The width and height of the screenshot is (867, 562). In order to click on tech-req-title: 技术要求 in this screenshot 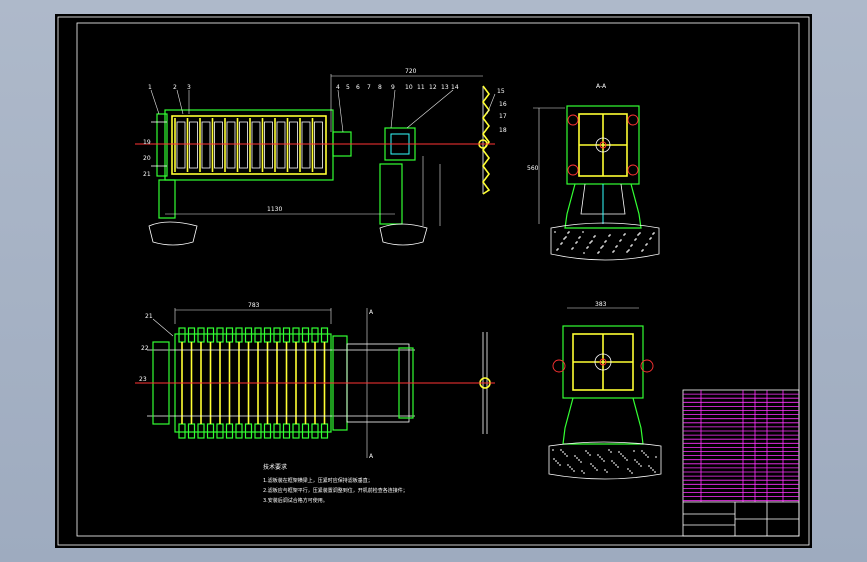, I will do `click(275, 467)`.